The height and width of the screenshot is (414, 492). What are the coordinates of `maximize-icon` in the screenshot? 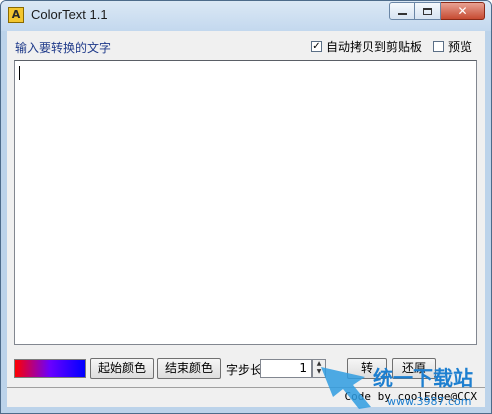 It's located at (427, 11).